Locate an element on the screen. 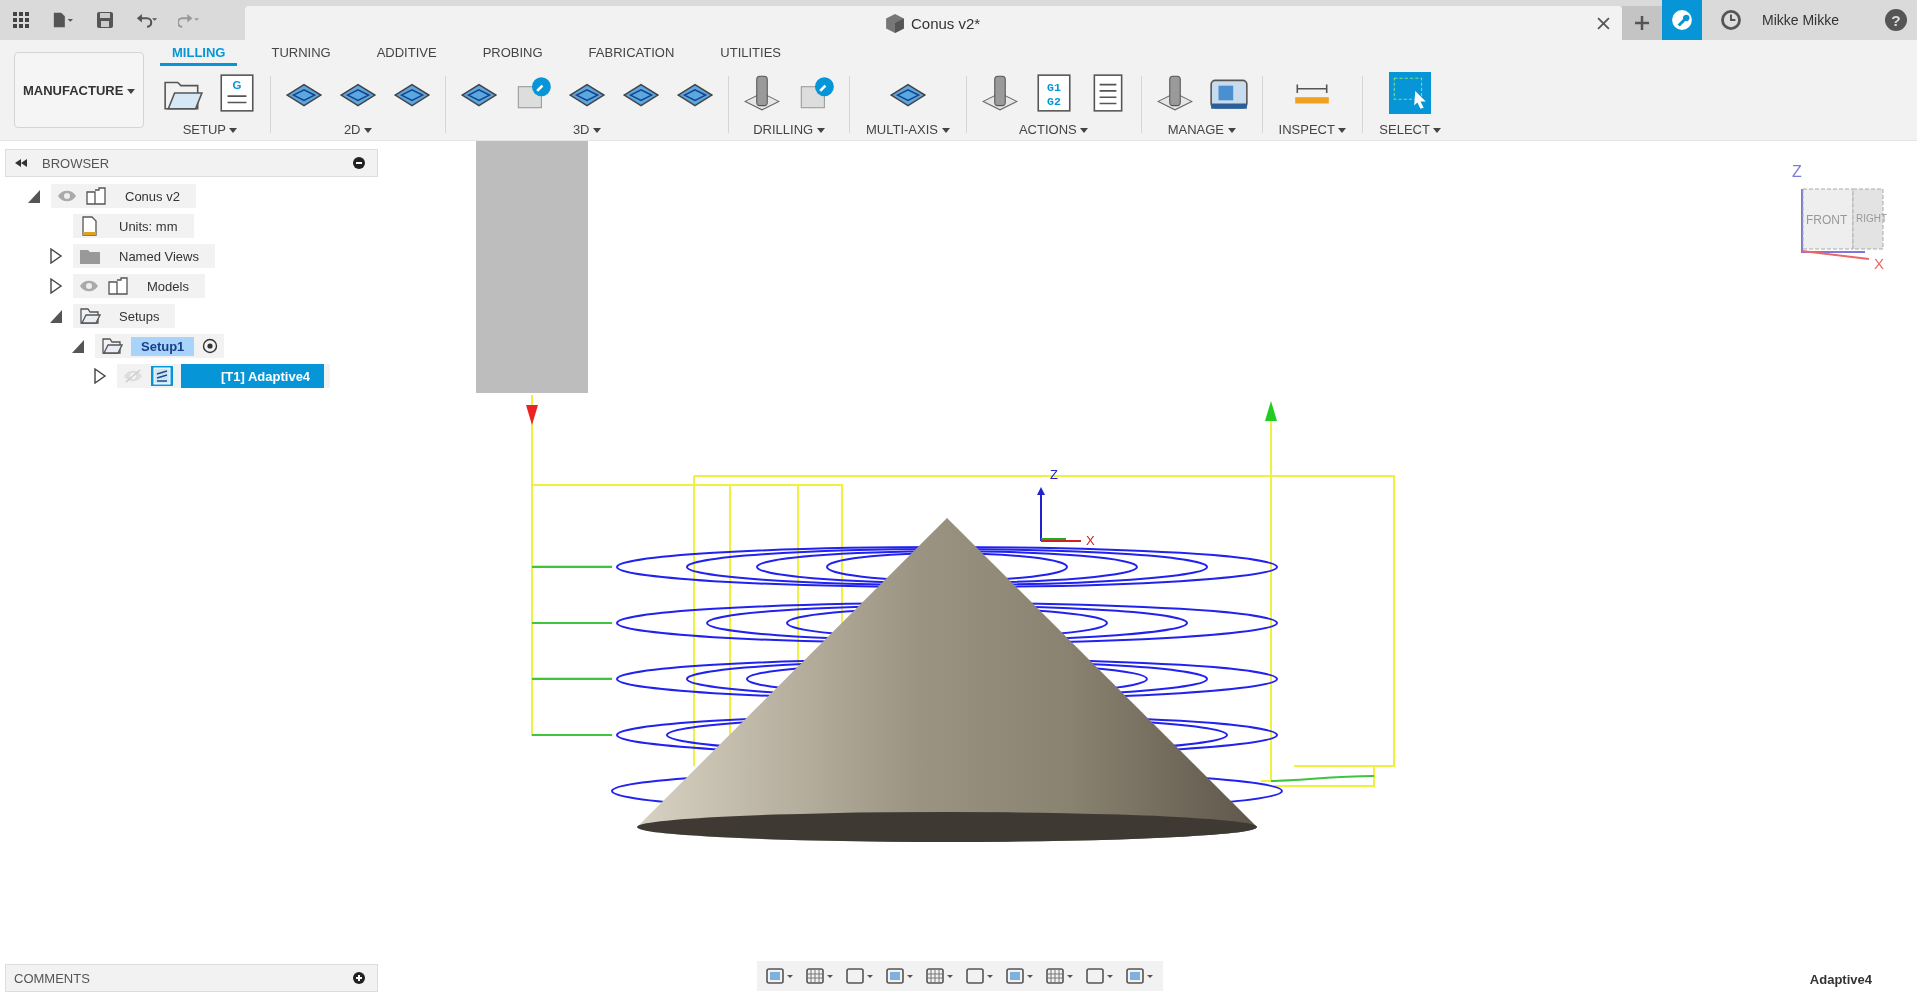  browser-item: Named Views is located at coordinates (144, 256).